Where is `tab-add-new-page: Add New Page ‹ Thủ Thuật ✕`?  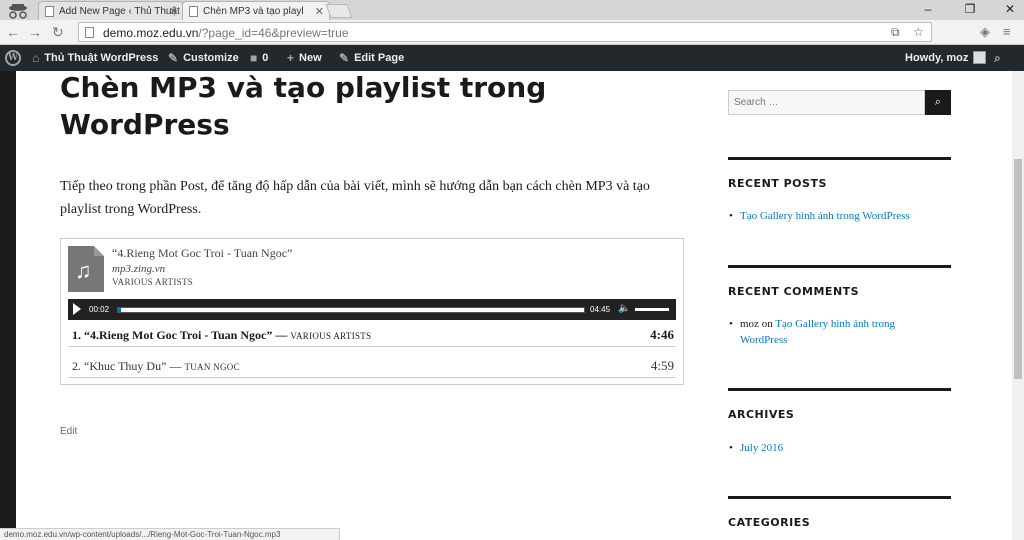
tab-add-new-page: Add New Page ‹ Thủ Thuật ✕ is located at coordinates (111, 10).